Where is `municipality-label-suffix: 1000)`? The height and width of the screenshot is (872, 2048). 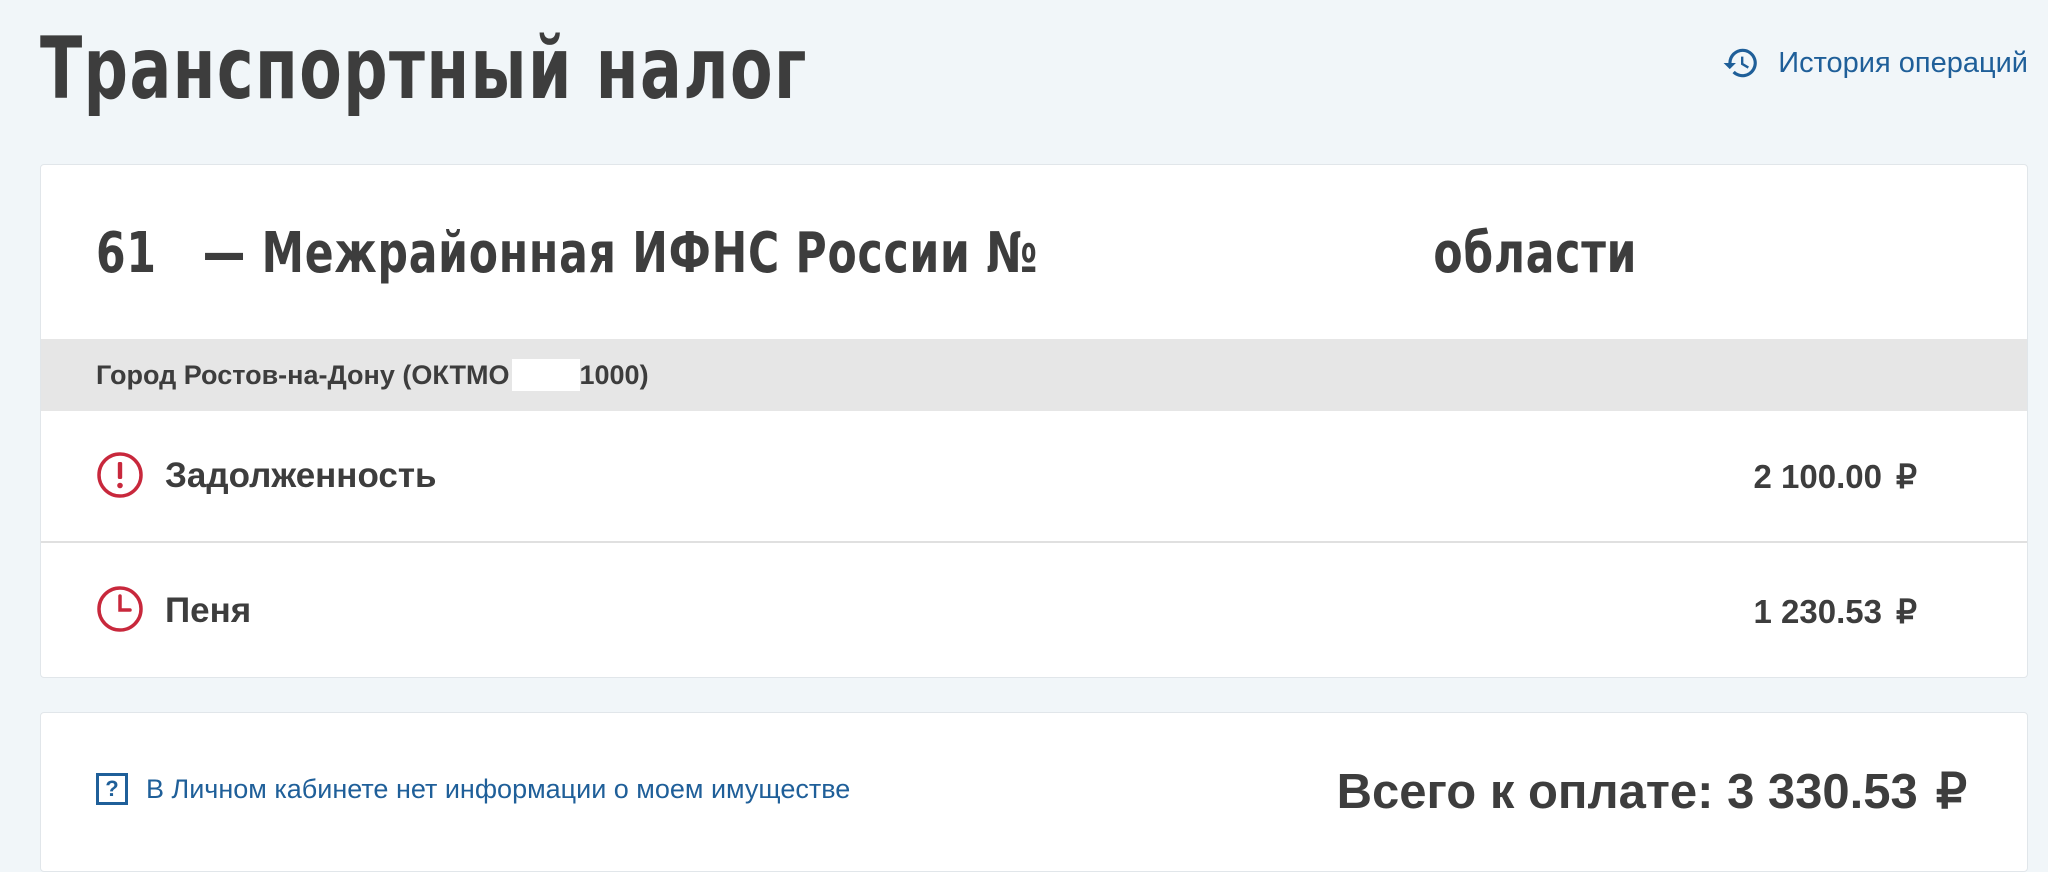 municipality-label-suffix: 1000) is located at coordinates (614, 374).